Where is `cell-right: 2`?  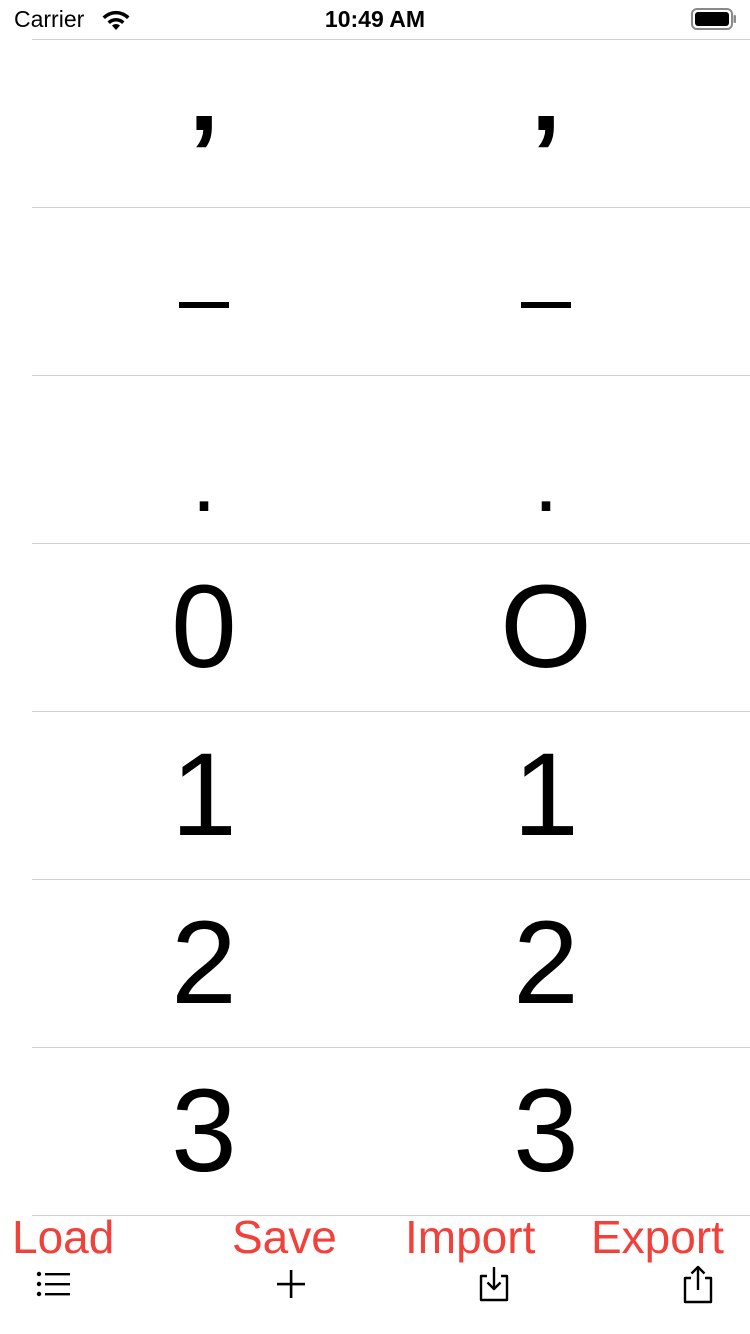
cell-right: 2 is located at coordinates (546, 963).